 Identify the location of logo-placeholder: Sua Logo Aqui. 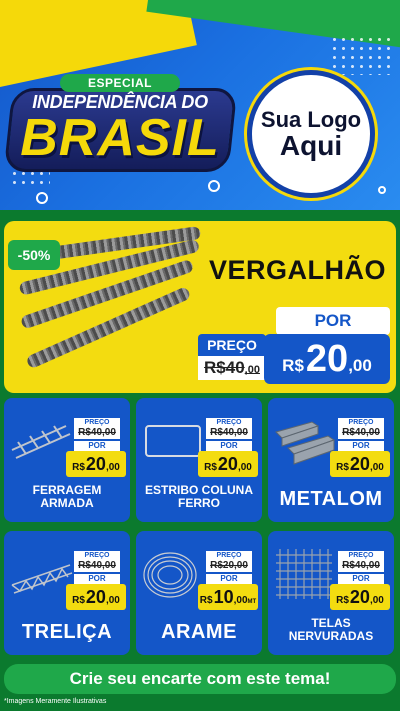
(311, 134).